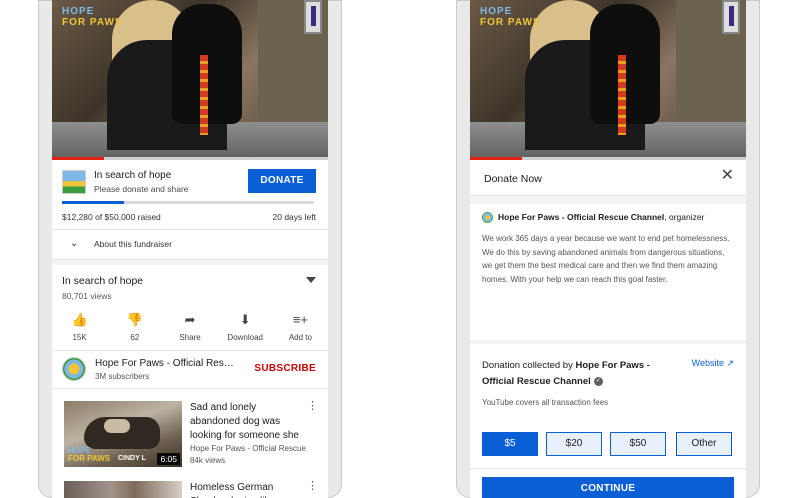 This screenshot has height=498, width=800. Describe the element at coordinates (168, 459) in the screenshot. I see `video-duration: 6:05` at that location.